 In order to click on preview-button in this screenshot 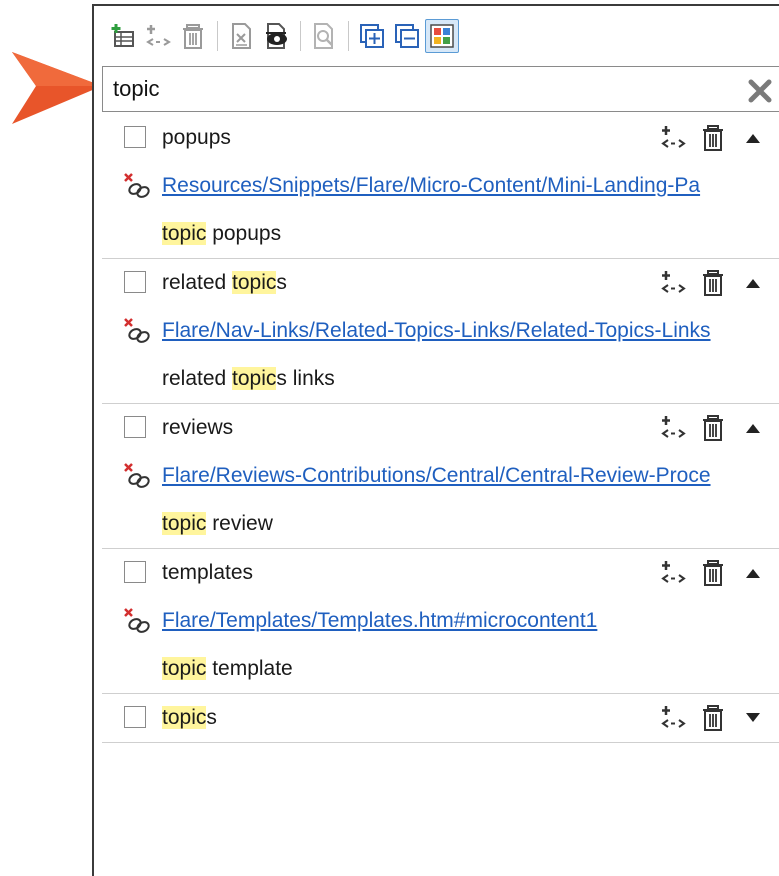, I will do `click(276, 36)`.